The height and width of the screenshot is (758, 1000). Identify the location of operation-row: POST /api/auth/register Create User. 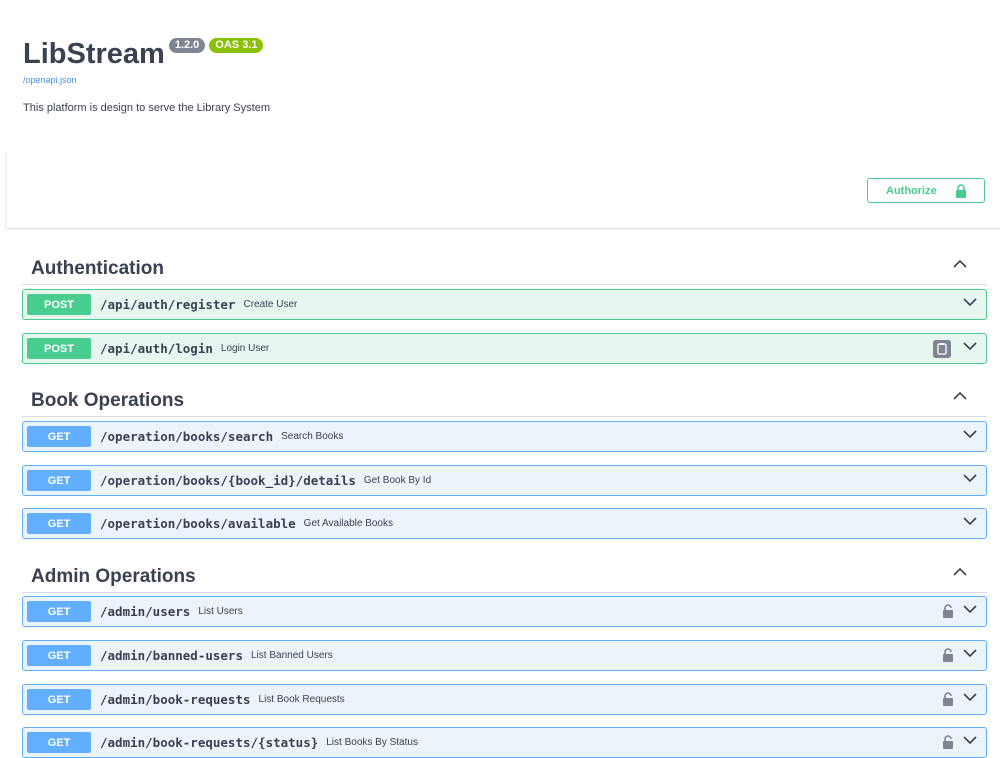
(504, 304).